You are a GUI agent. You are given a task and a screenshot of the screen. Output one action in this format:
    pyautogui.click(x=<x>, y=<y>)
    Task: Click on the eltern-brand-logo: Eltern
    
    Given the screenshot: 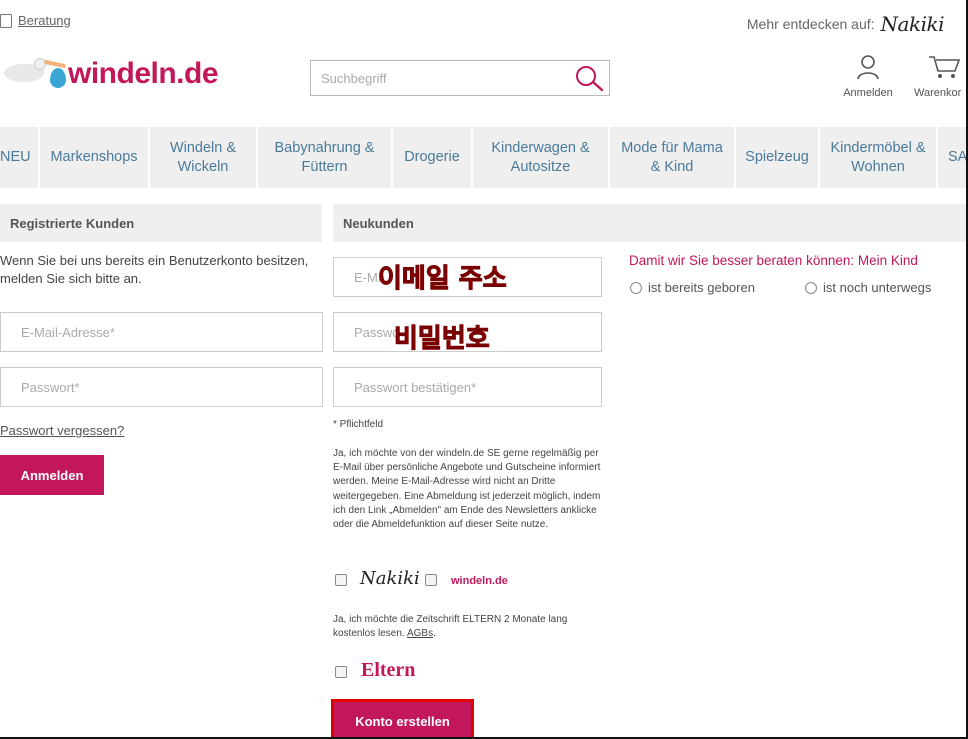 What is the action you would take?
    pyautogui.click(x=388, y=670)
    